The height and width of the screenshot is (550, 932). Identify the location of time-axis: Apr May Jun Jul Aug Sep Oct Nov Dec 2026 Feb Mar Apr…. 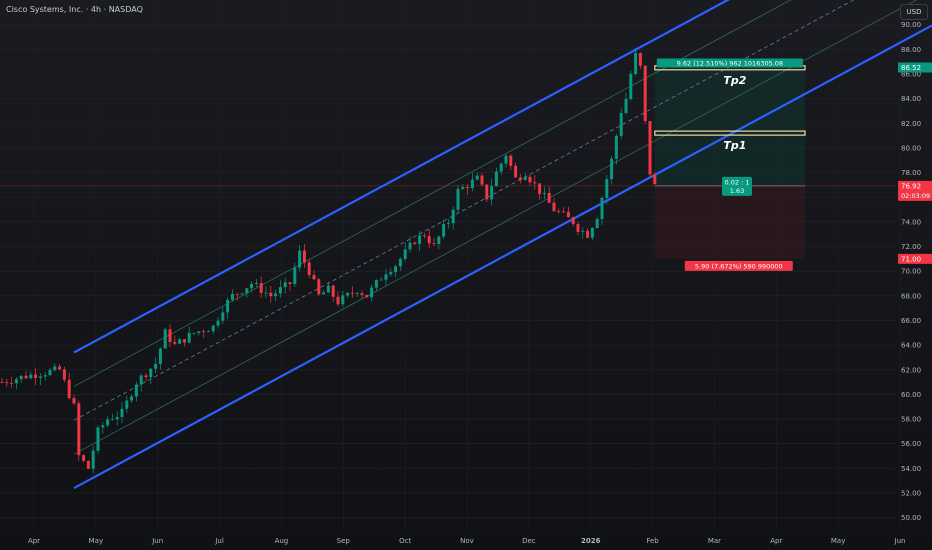
(467, 541).